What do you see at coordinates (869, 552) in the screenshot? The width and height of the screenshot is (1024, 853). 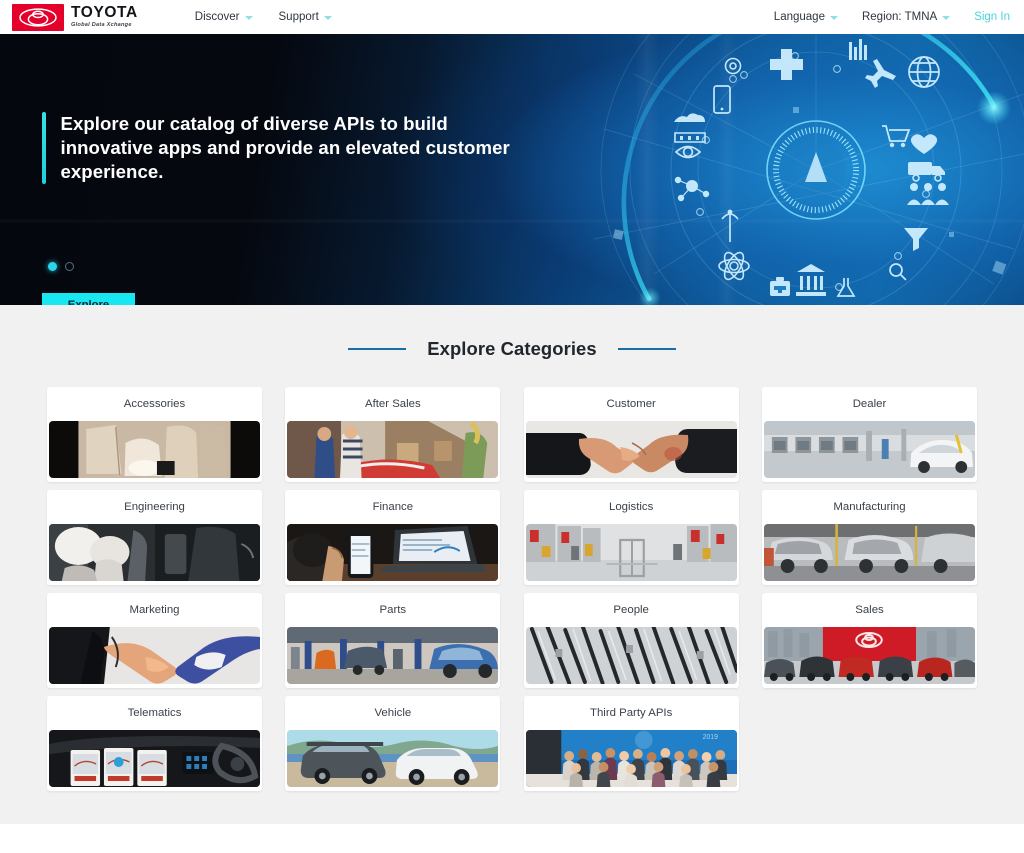 I see `assembly-line-car-bodies-image` at bounding box center [869, 552].